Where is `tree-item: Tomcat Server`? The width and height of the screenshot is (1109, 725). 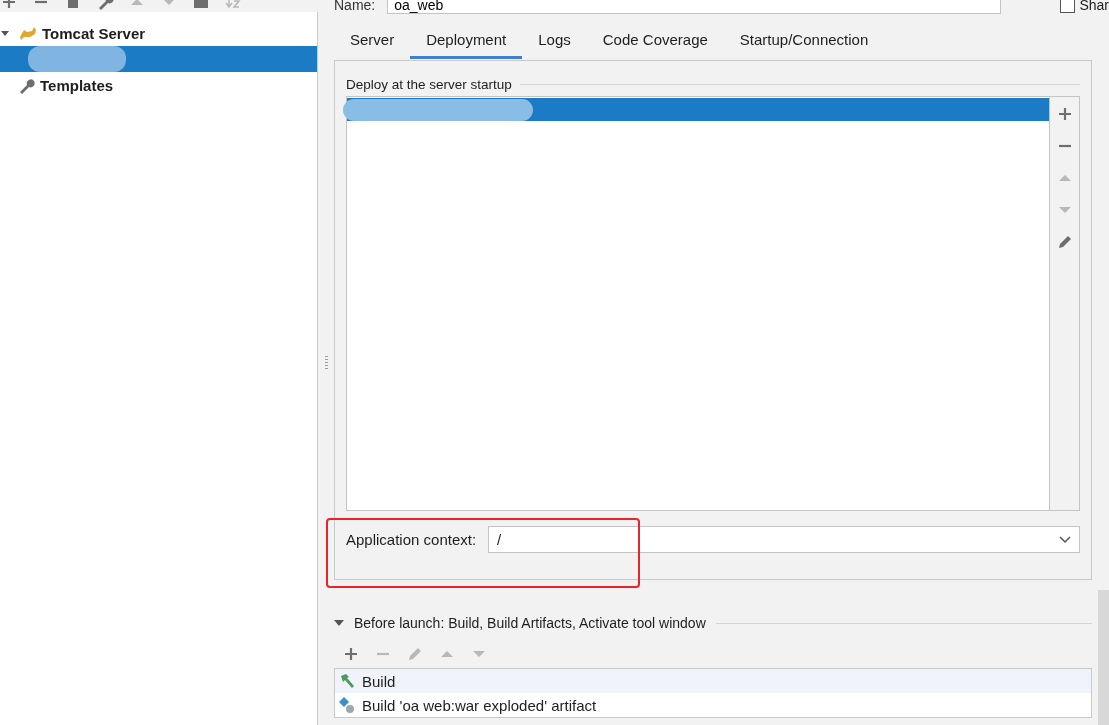 tree-item: Tomcat Server is located at coordinates (158, 33).